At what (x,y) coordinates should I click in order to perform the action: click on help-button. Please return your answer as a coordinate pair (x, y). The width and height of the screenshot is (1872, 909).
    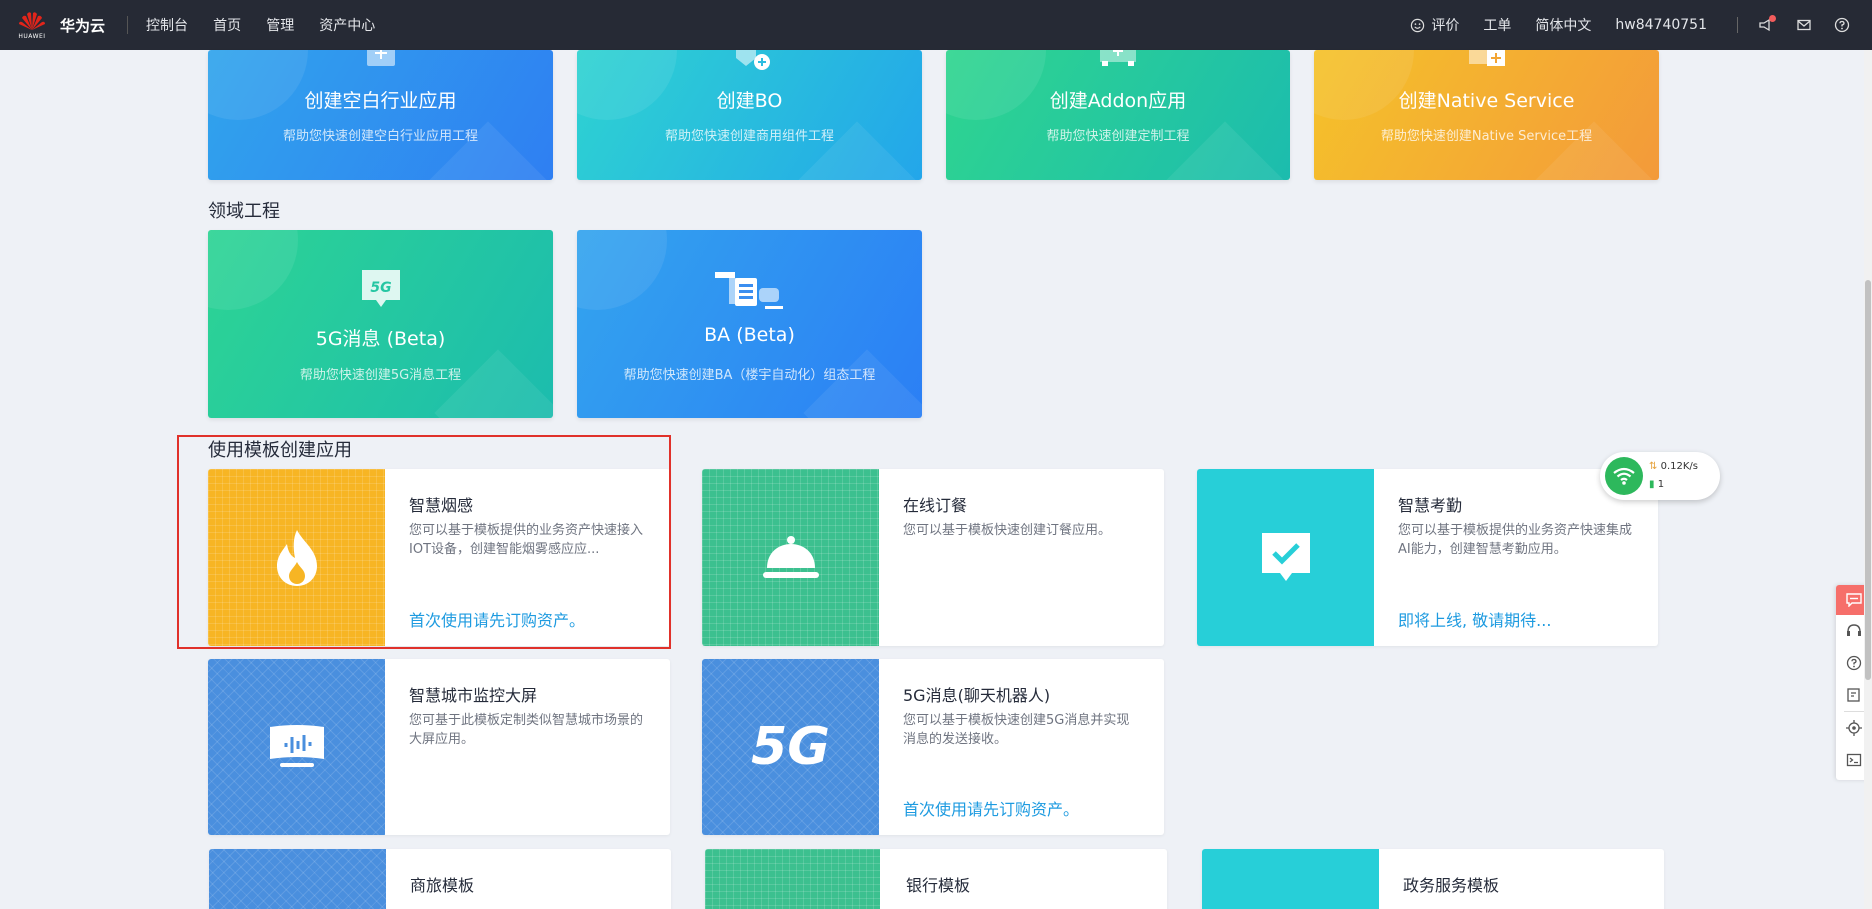
    Looking at the image, I should click on (1842, 25).